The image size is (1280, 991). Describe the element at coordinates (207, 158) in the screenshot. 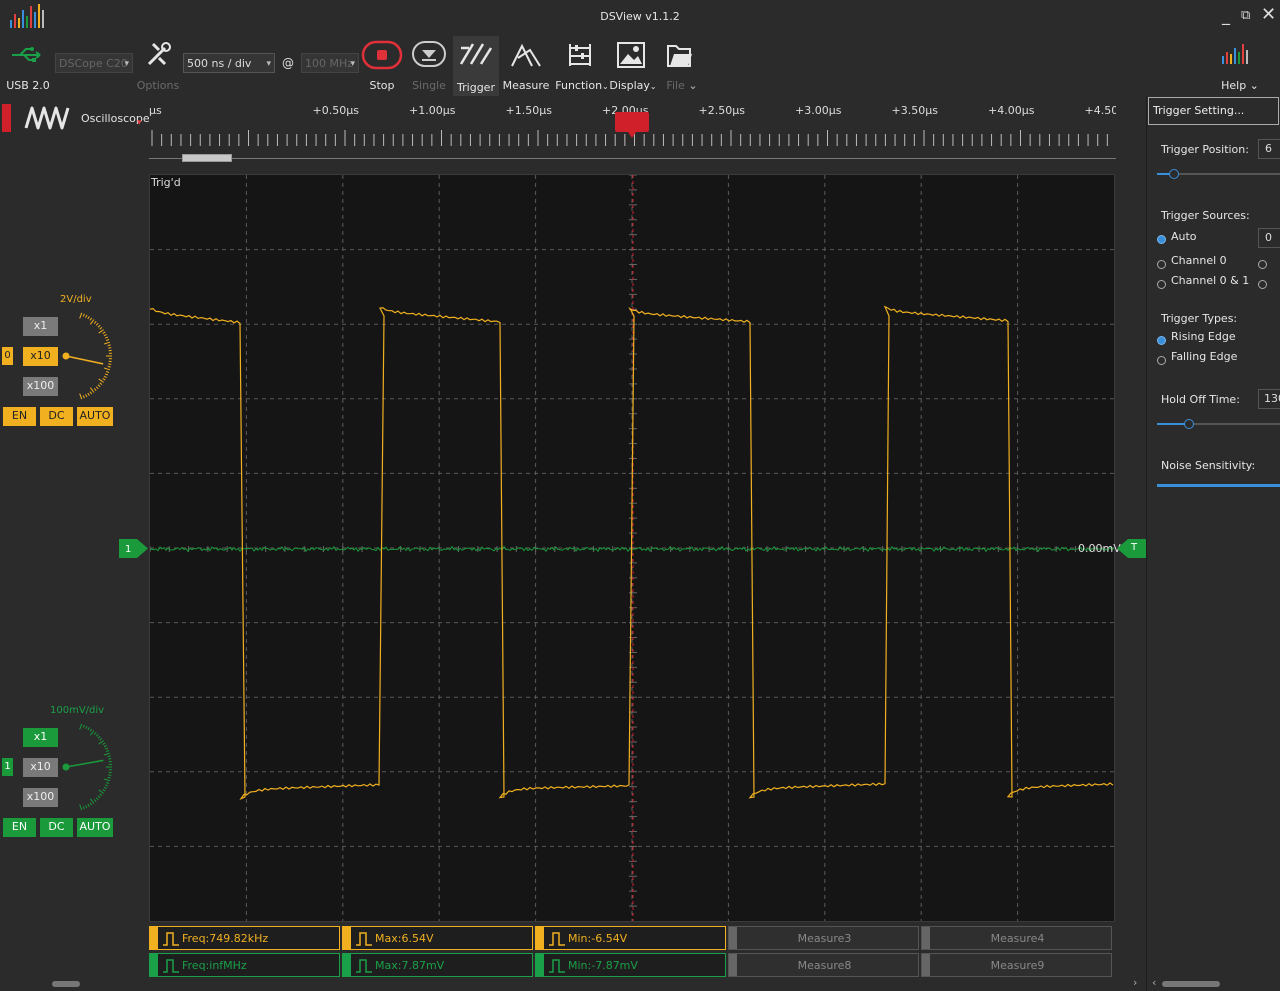

I see `overview-scroll-thumb` at that location.